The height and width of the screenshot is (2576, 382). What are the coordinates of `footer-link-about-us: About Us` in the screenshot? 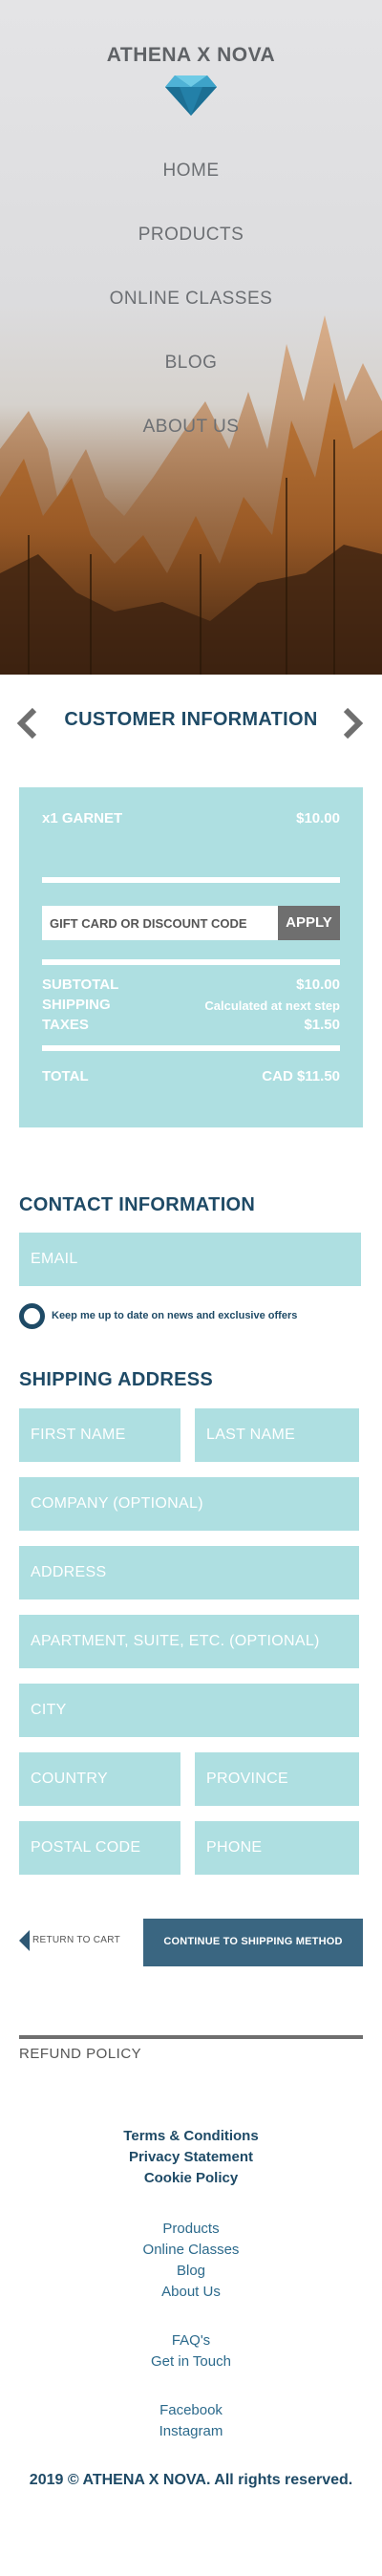 It's located at (191, 2292).